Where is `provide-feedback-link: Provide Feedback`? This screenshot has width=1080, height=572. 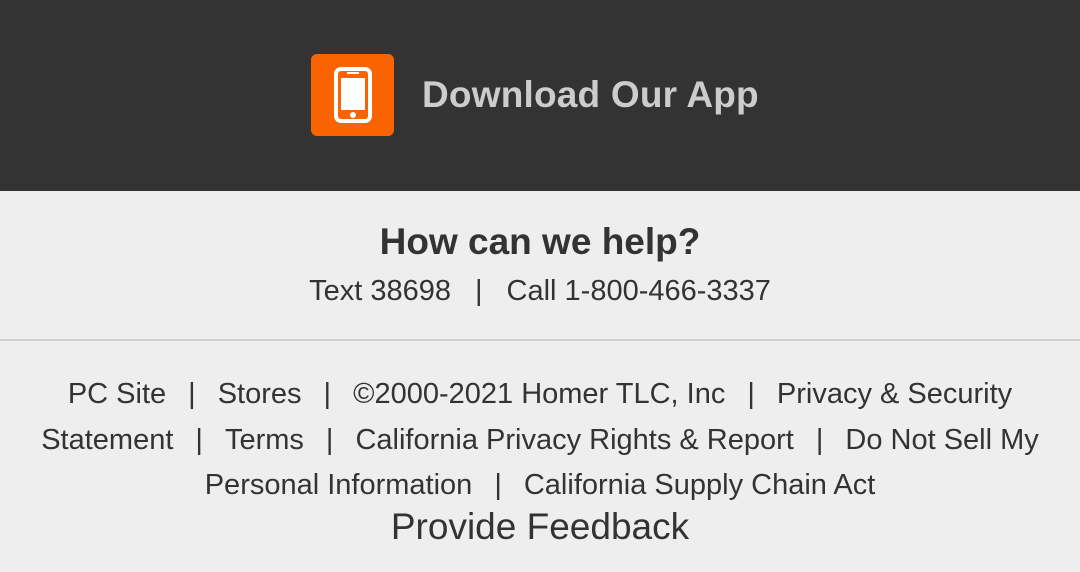 provide-feedback-link: Provide Feedback is located at coordinates (540, 526).